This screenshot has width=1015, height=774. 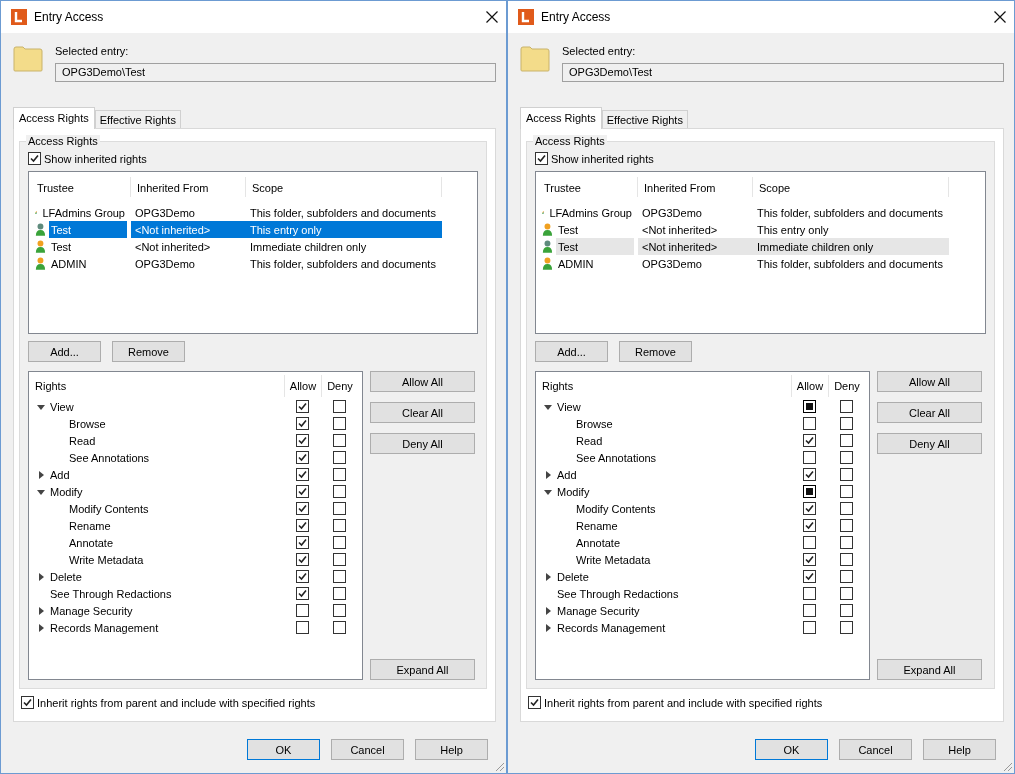 I want to click on column-header: Inherited From, so click(x=188, y=187).